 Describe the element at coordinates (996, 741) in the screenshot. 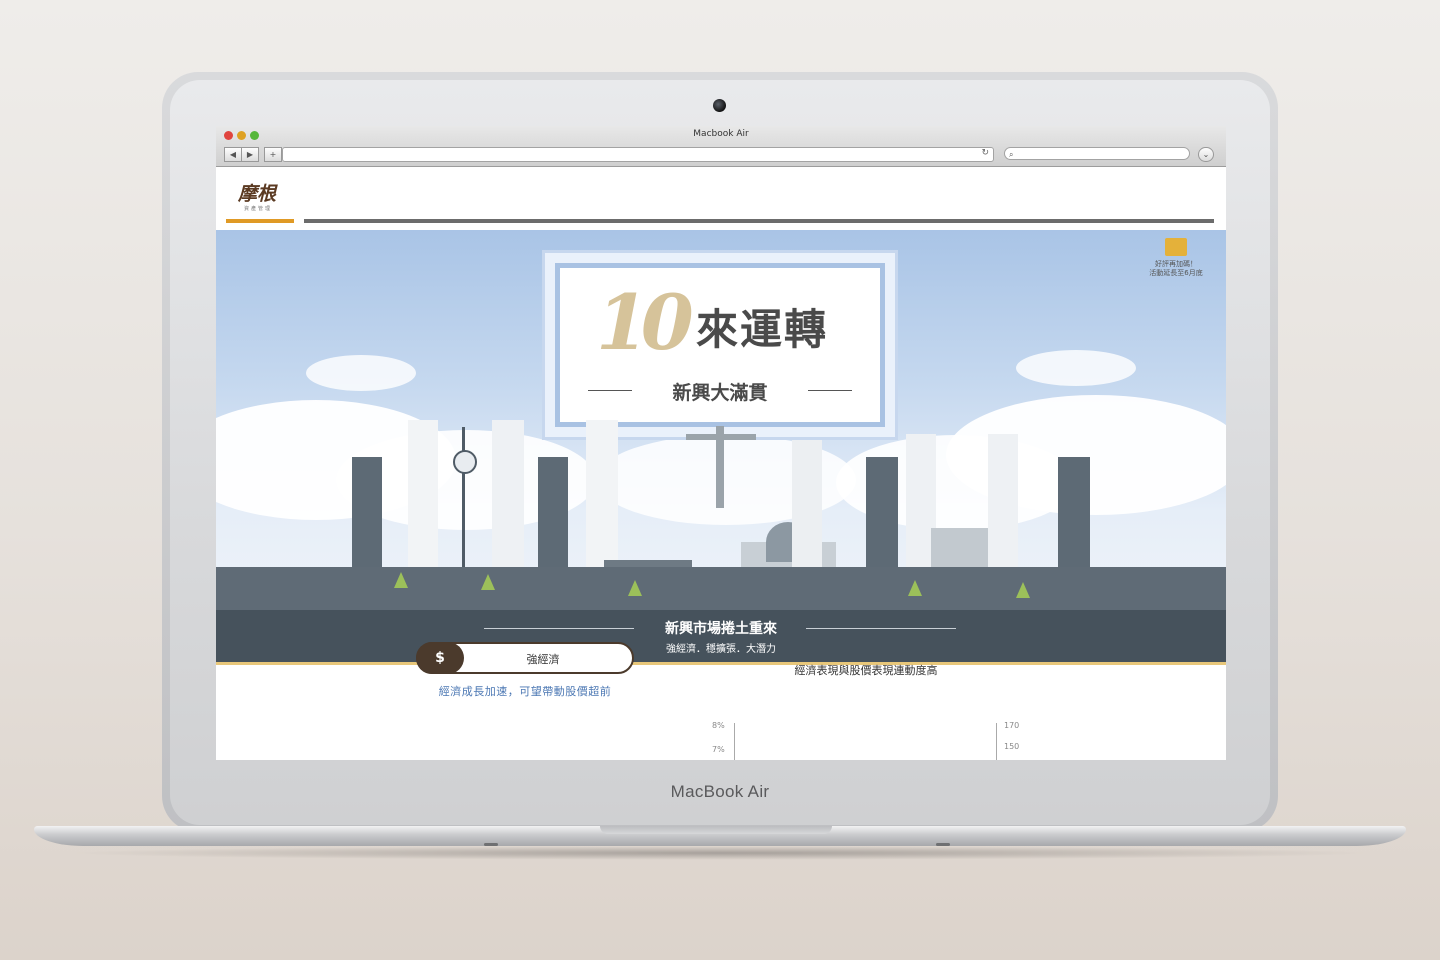

I see `y-axis-right` at that location.